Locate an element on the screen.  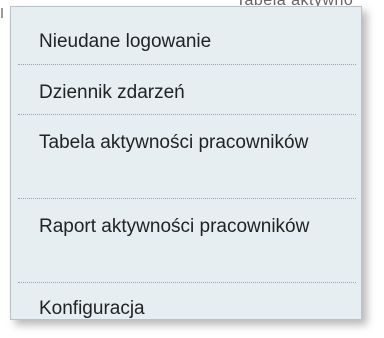
menu-item-konfiguracja: Konfiguracja is located at coordinates (187, 301).